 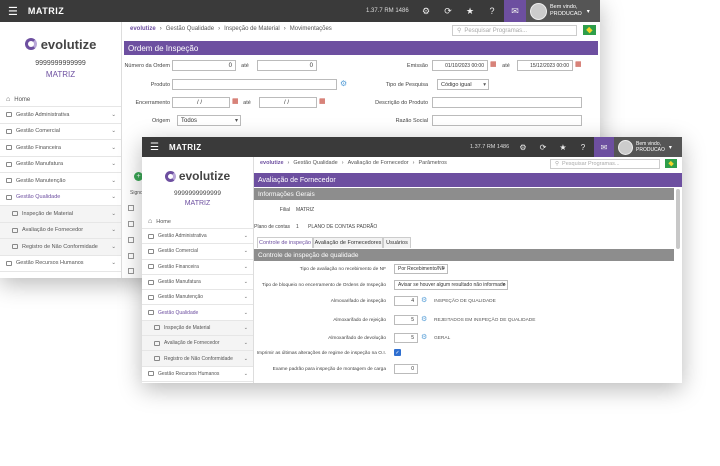 I want to click on chevron-down-icon: ▾, so click(x=588, y=11).